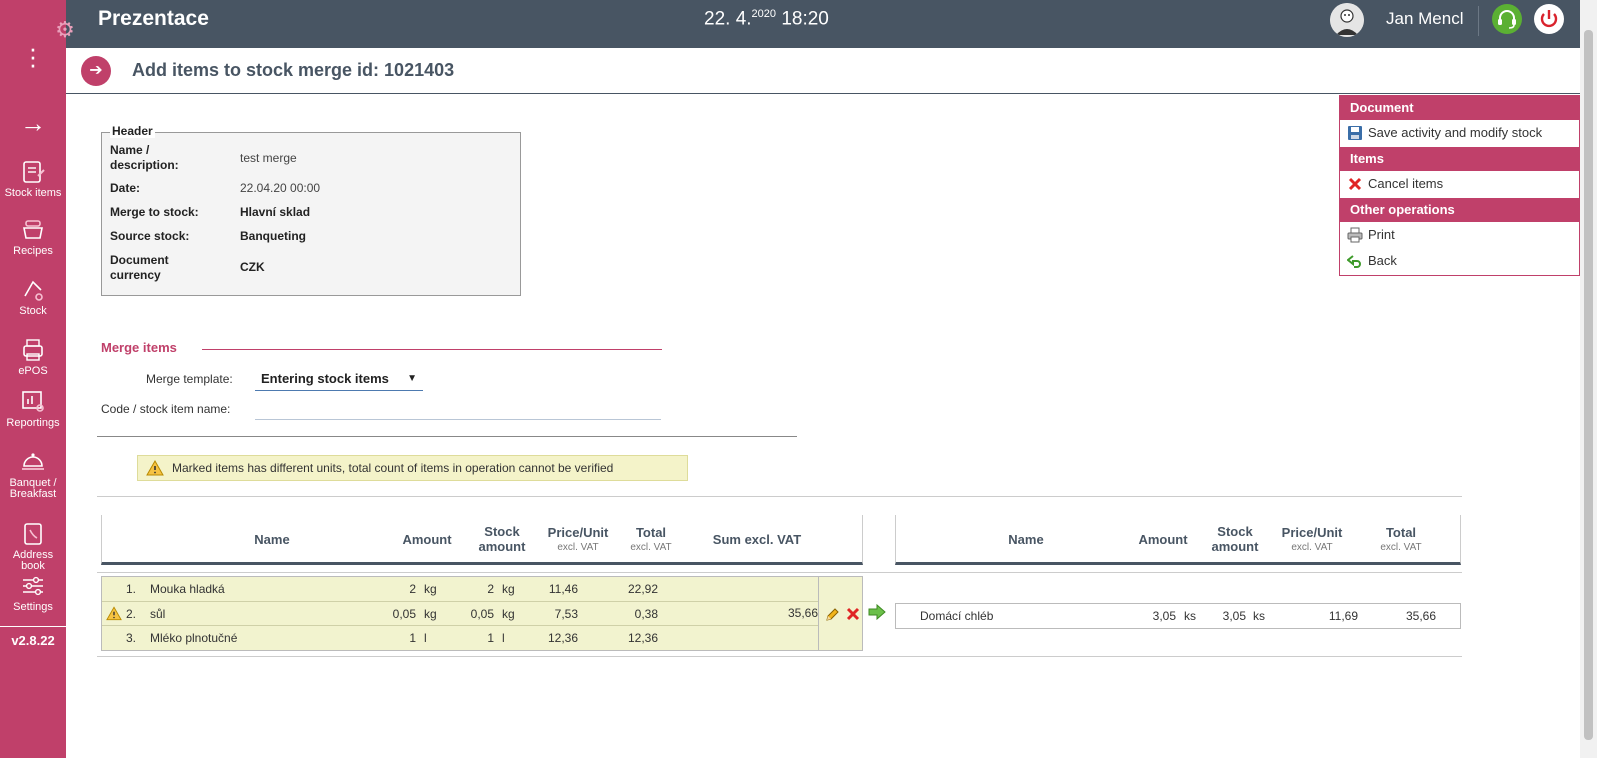 Image resolution: width=1597 pixels, height=758 pixels. Describe the element at coordinates (139, 260) in the screenshot. I see `currency-label-1: Document` at that location.